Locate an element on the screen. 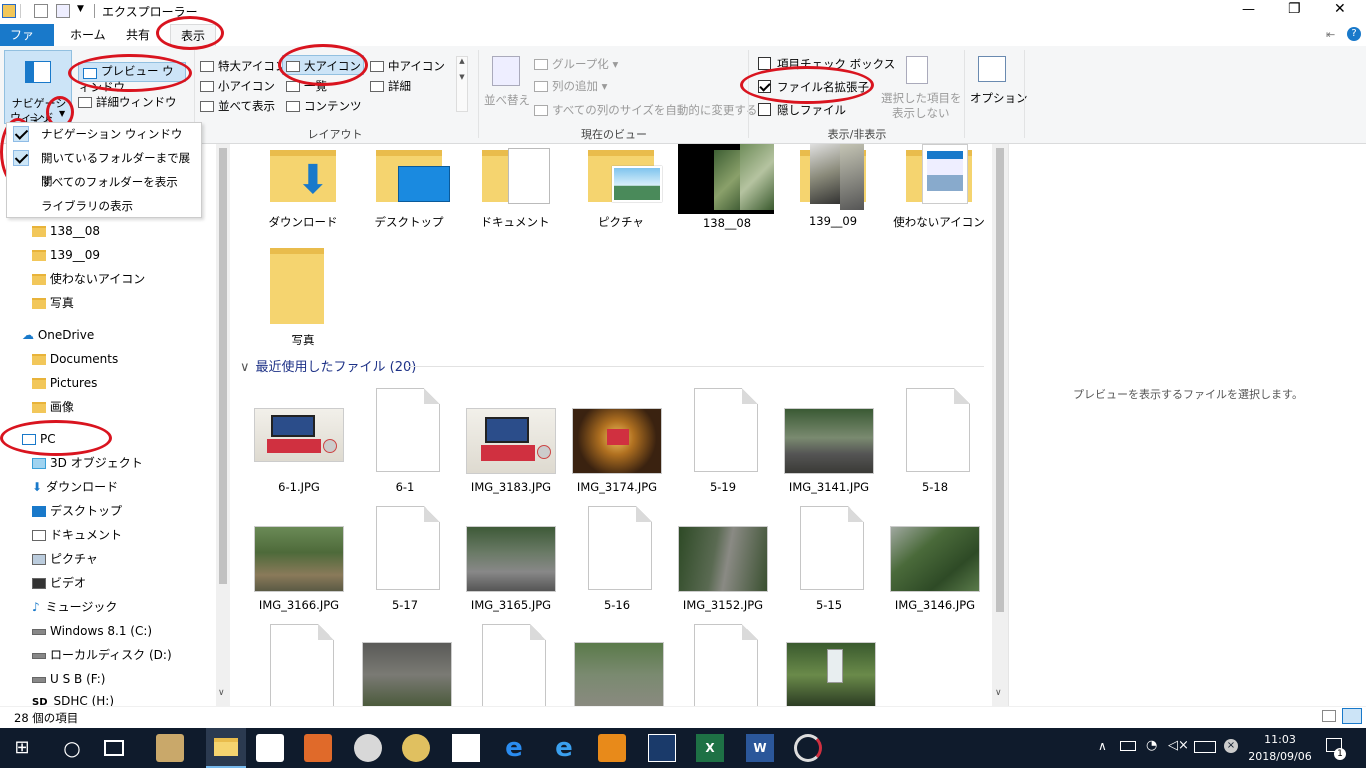 This screenshot has height=768, width=1366. folder-item: ドキュメント is located at coordinates (515, 194).